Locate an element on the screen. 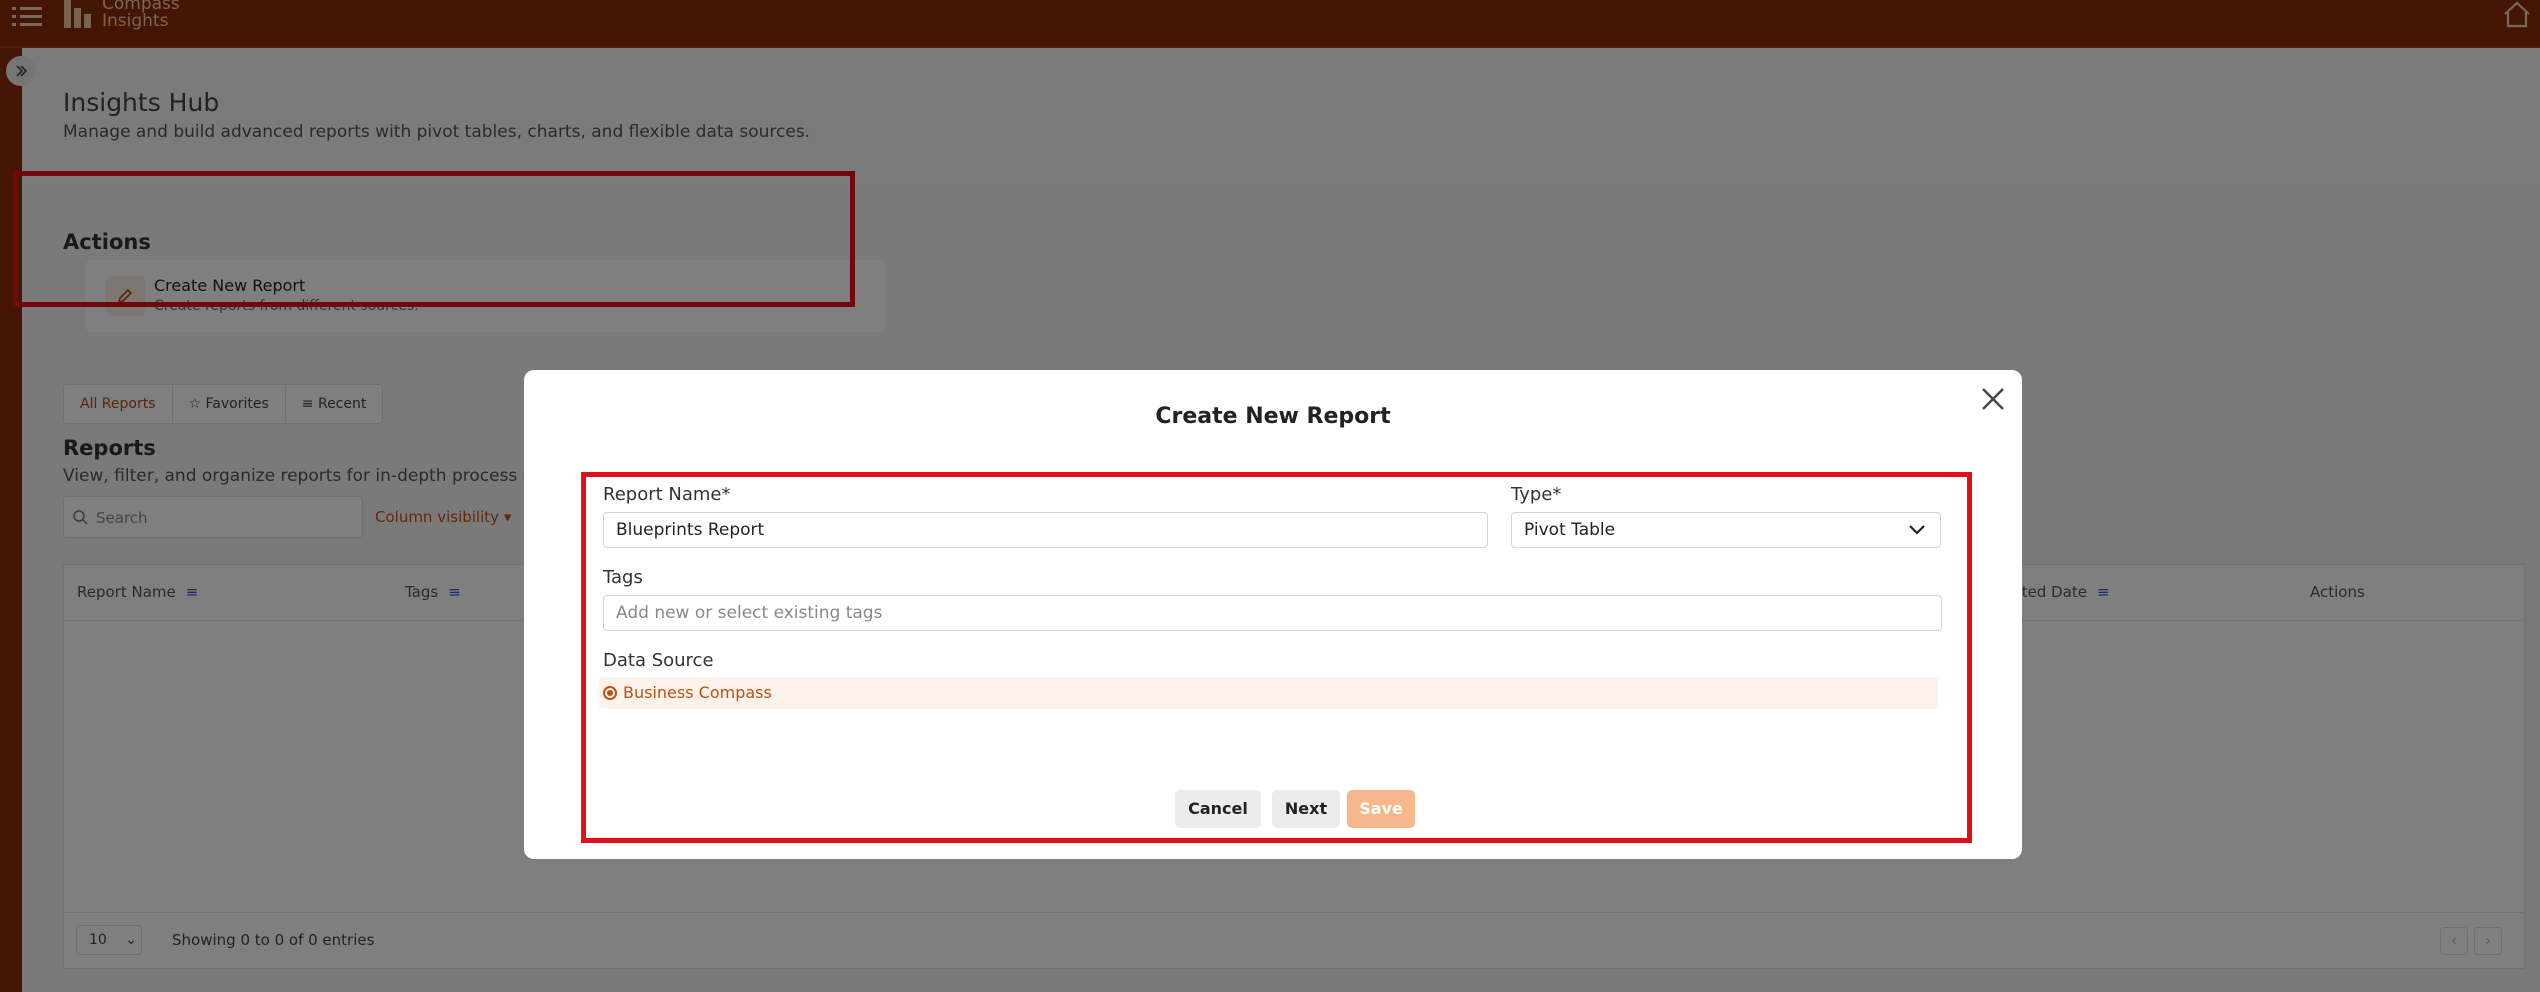 The width and height of the screenshot is (2540, 992). data-source-option-business-compass: Business Compass is located at coordinates (1268, 693).